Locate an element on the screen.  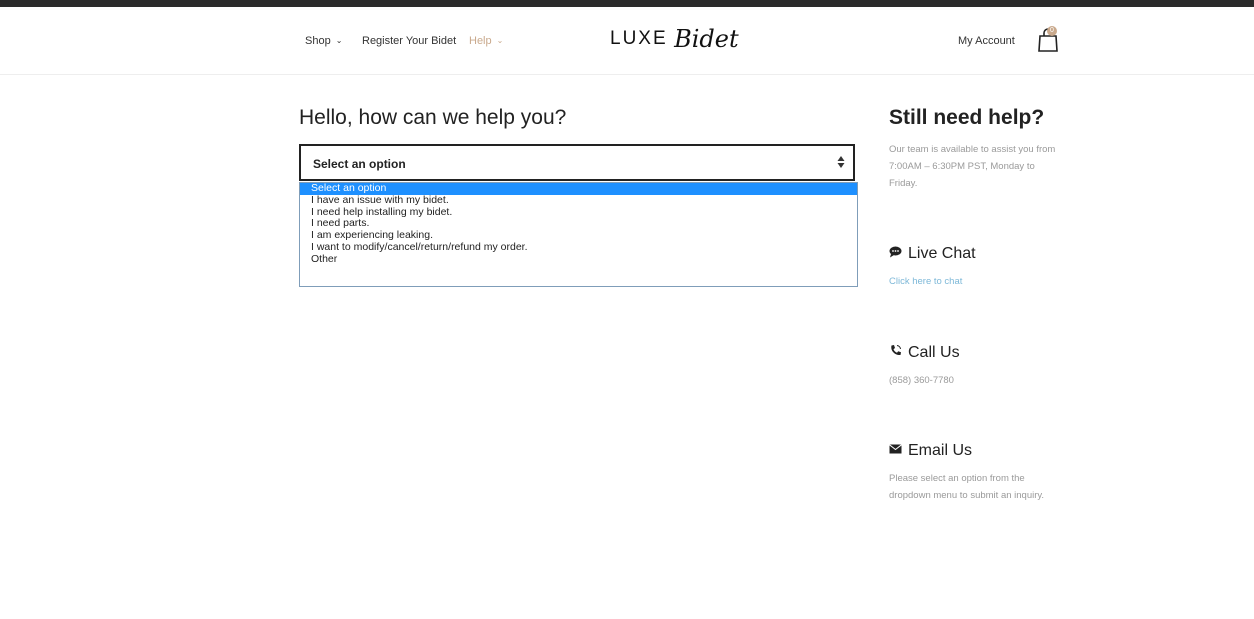
live-chat-title: Live Chat is located at coordinates (942, 253).